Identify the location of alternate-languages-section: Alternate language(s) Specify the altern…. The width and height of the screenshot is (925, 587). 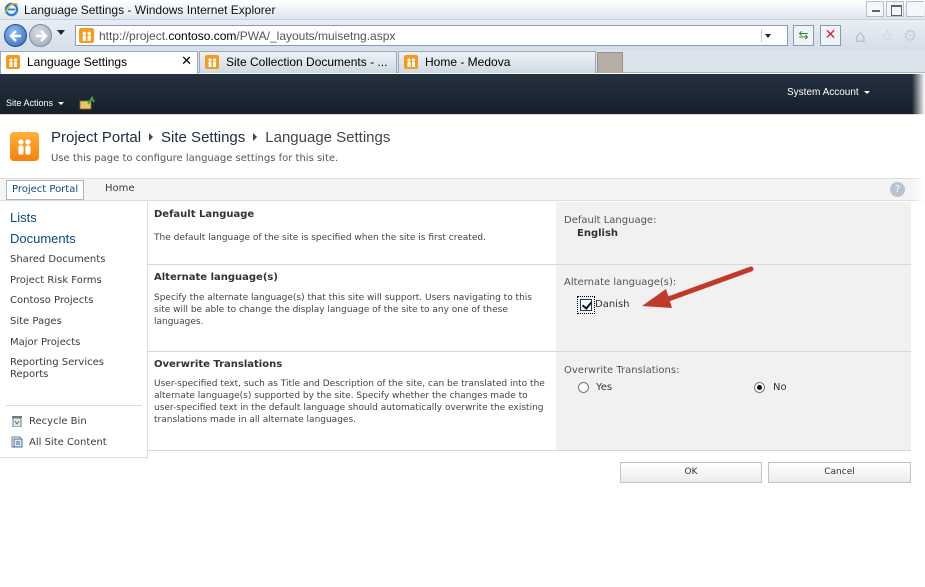
(352, 308).